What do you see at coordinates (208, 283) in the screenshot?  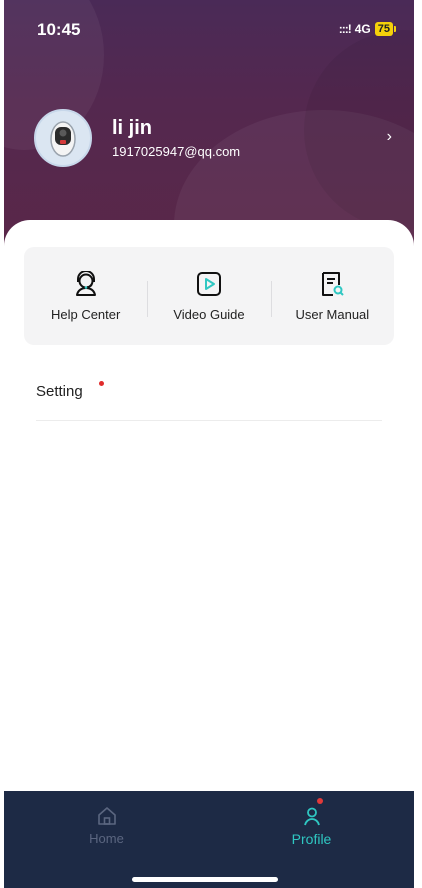 I see `play-icon` at bounding box center [208, 283].